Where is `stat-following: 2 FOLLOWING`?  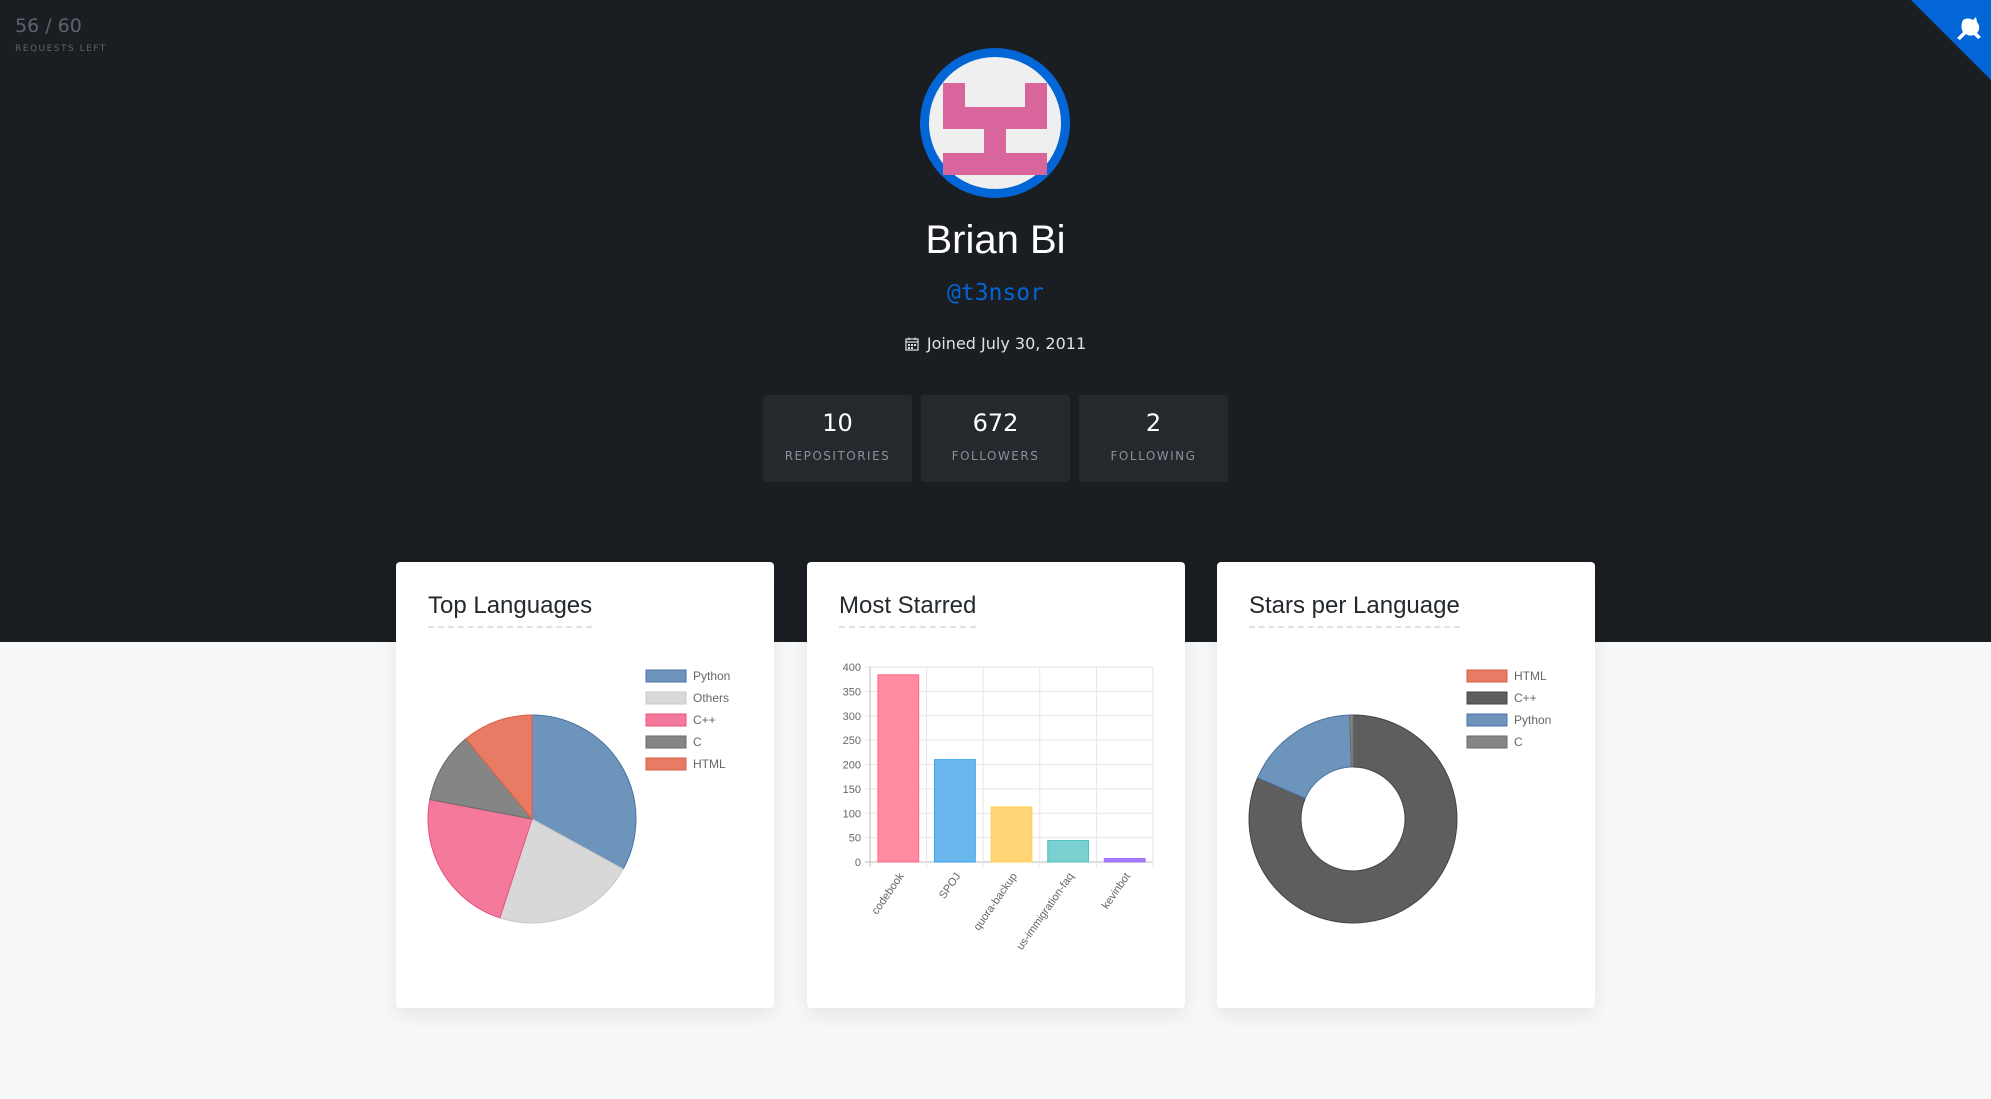
stat-following: 2 FOLLOWING is located at coordinates (1153, 438).